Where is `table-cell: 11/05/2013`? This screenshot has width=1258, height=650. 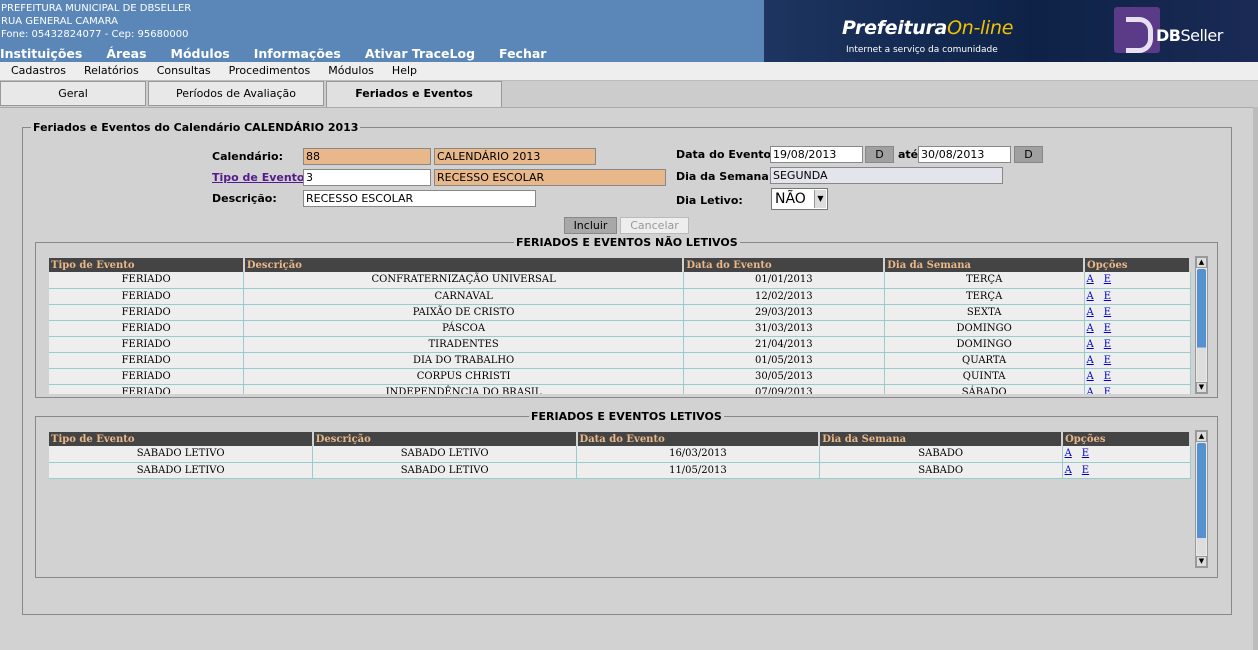 table-cell: 11/05/2013 is located at coordinates (698, 470).